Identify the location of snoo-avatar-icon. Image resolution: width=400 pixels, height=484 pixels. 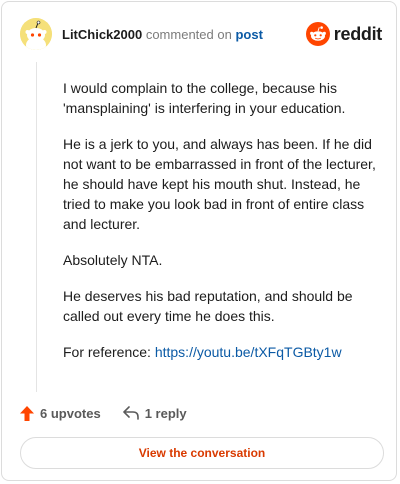
(36, 34).